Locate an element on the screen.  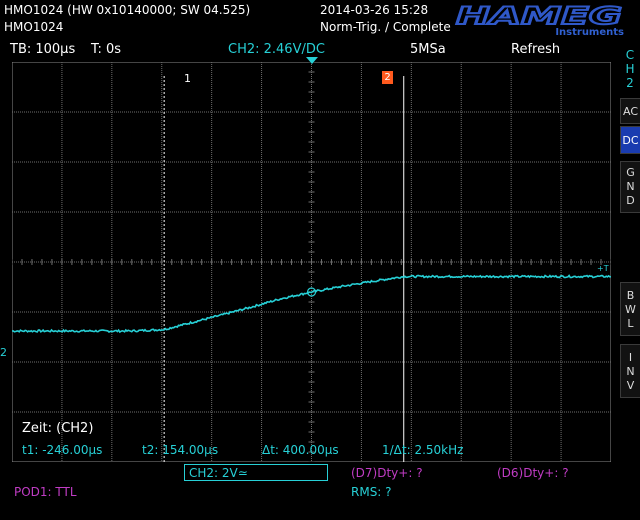
pod1-logic-level: POD1: TTL is located at coordinates (45, 492).